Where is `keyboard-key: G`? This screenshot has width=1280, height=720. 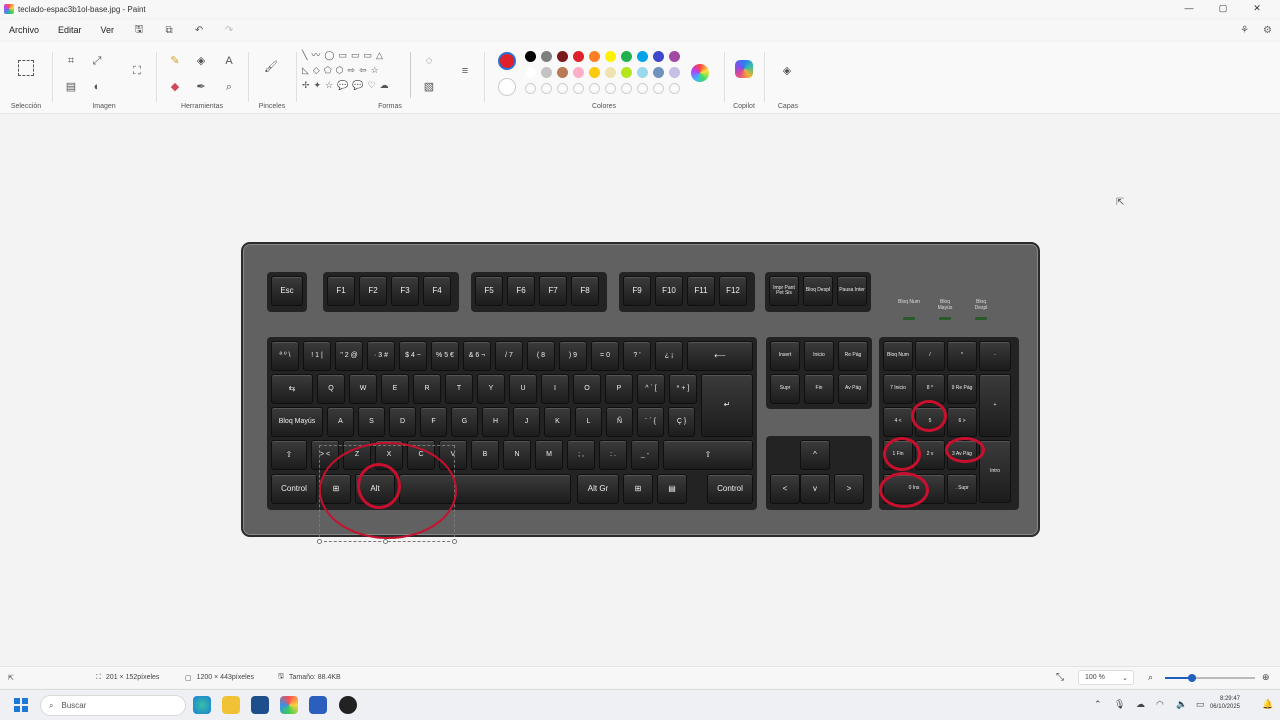 keyboard-key: G is located at coordinates (464, 422).